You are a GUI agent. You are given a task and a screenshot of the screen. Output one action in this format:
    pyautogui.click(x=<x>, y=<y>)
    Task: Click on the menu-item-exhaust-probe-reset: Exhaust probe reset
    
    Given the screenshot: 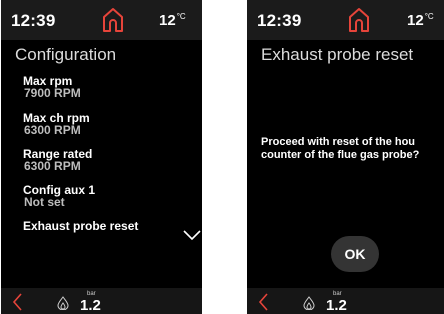 What is the action you would take?
    pyautogui.click(x=80, y=226)
    